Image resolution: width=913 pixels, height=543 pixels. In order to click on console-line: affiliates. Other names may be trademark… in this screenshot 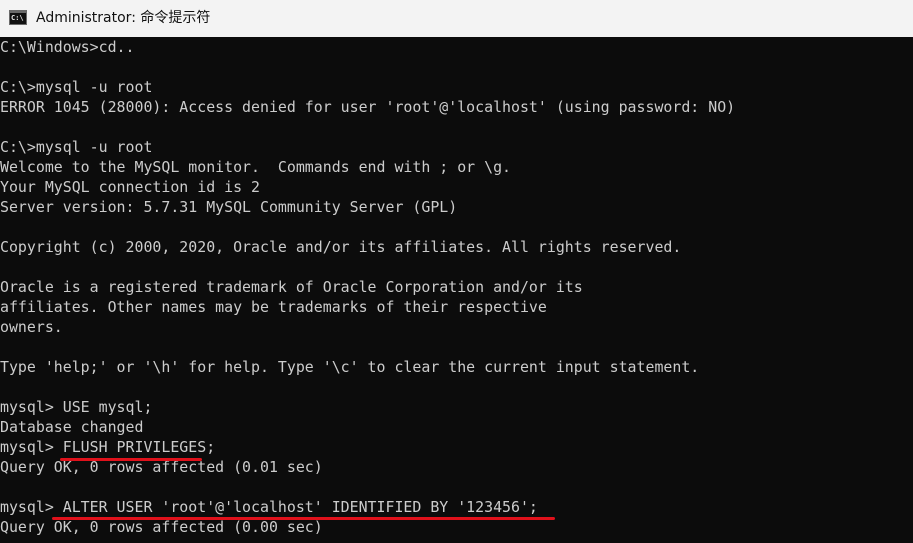, I will do `click(273, 307)`.